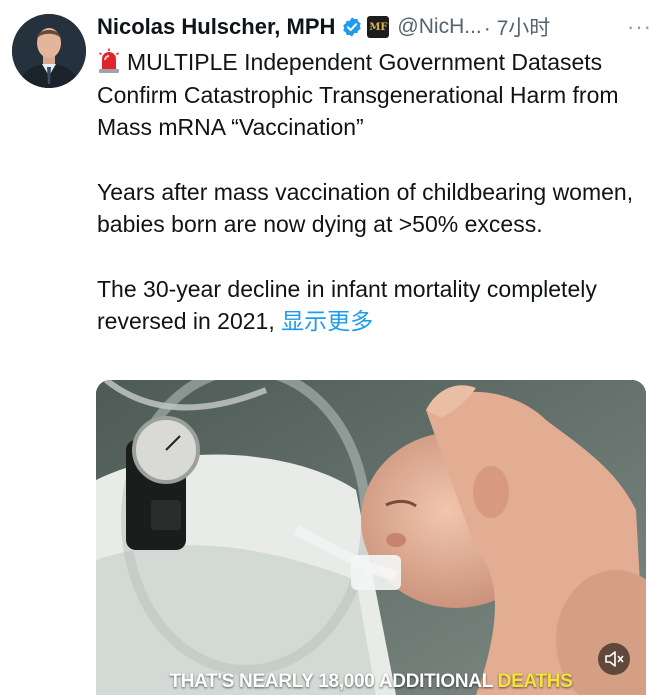  Describe the element at coordinates (352, 27) in the screenshot. I see `verified-badge-icon` at that location.